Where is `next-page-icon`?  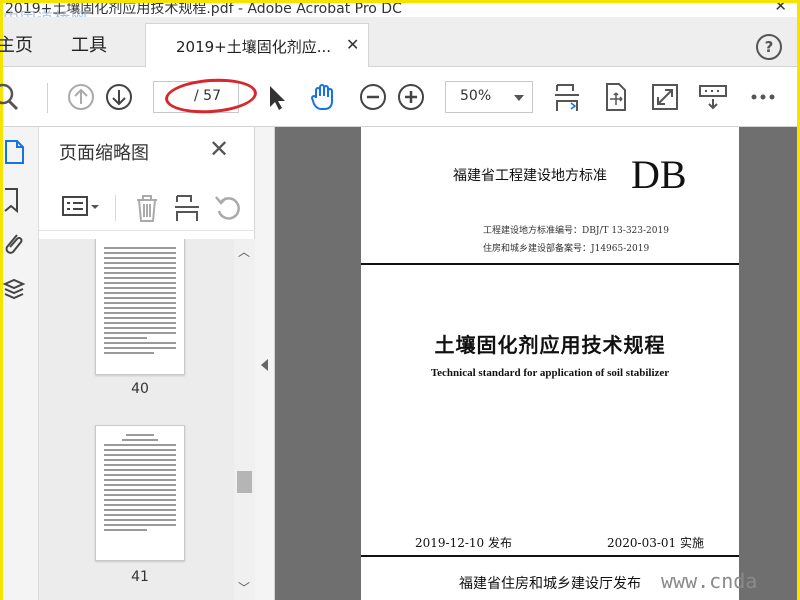
next-page-icon is located at coordinates (119, 97).